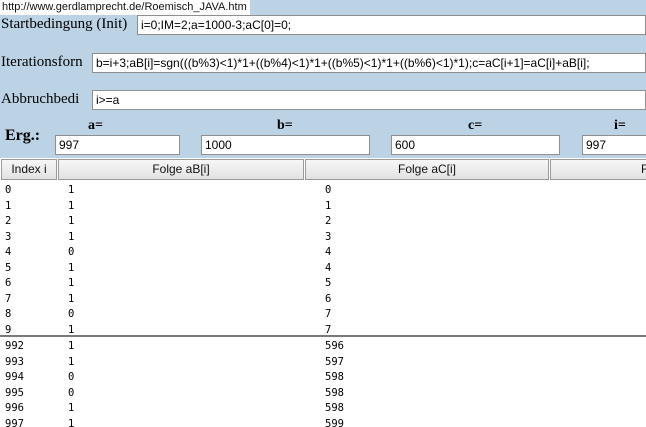 This screenshot has width=646, height=427. Describe the element at coordinates (328, 283) in the screenshot. I see `cell-ac: 5` at that location.